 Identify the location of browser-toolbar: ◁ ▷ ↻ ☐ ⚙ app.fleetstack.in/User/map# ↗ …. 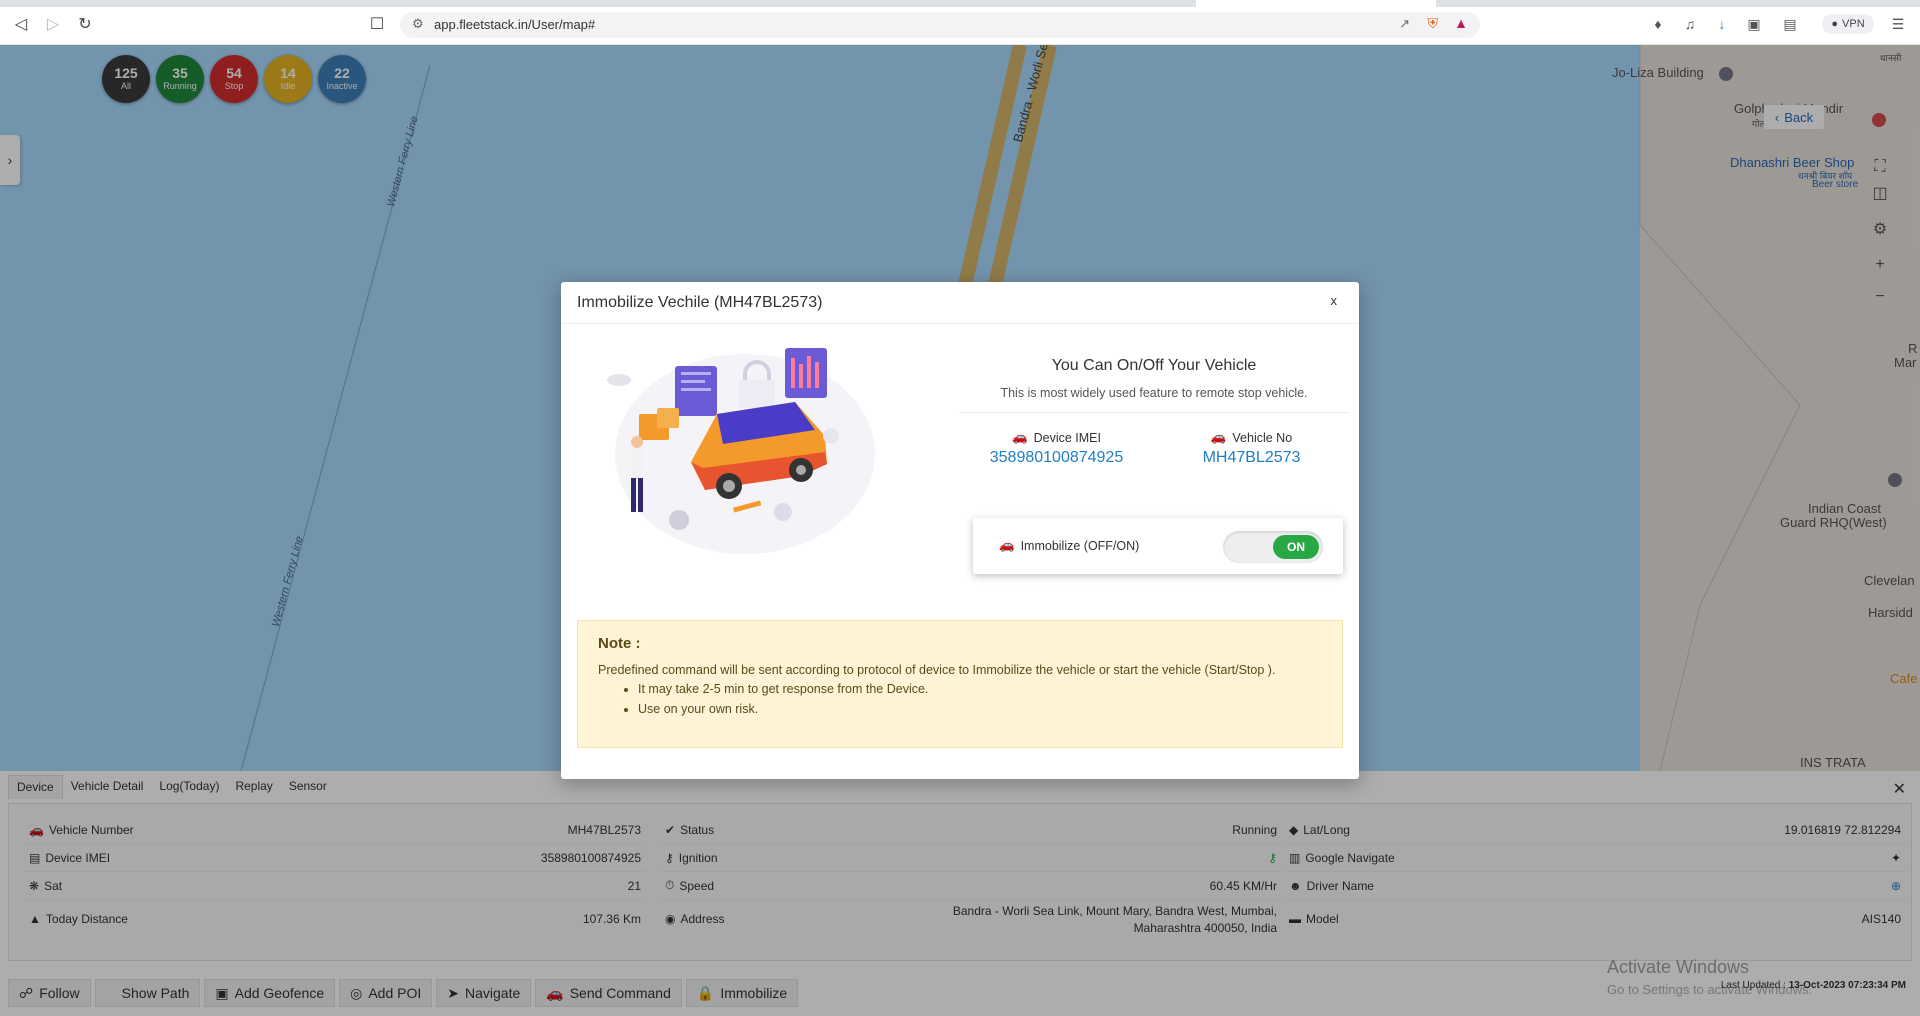
(960, 22).